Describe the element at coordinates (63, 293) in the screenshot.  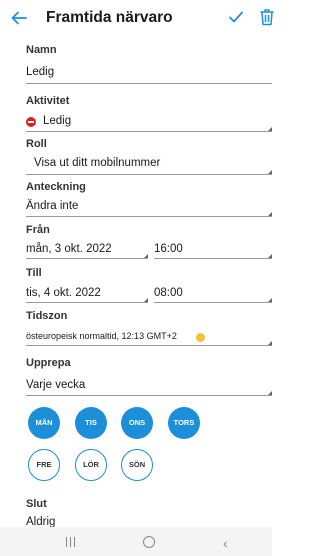
I see `to-date-picker: tis, 4 okt. 2022` at that location.